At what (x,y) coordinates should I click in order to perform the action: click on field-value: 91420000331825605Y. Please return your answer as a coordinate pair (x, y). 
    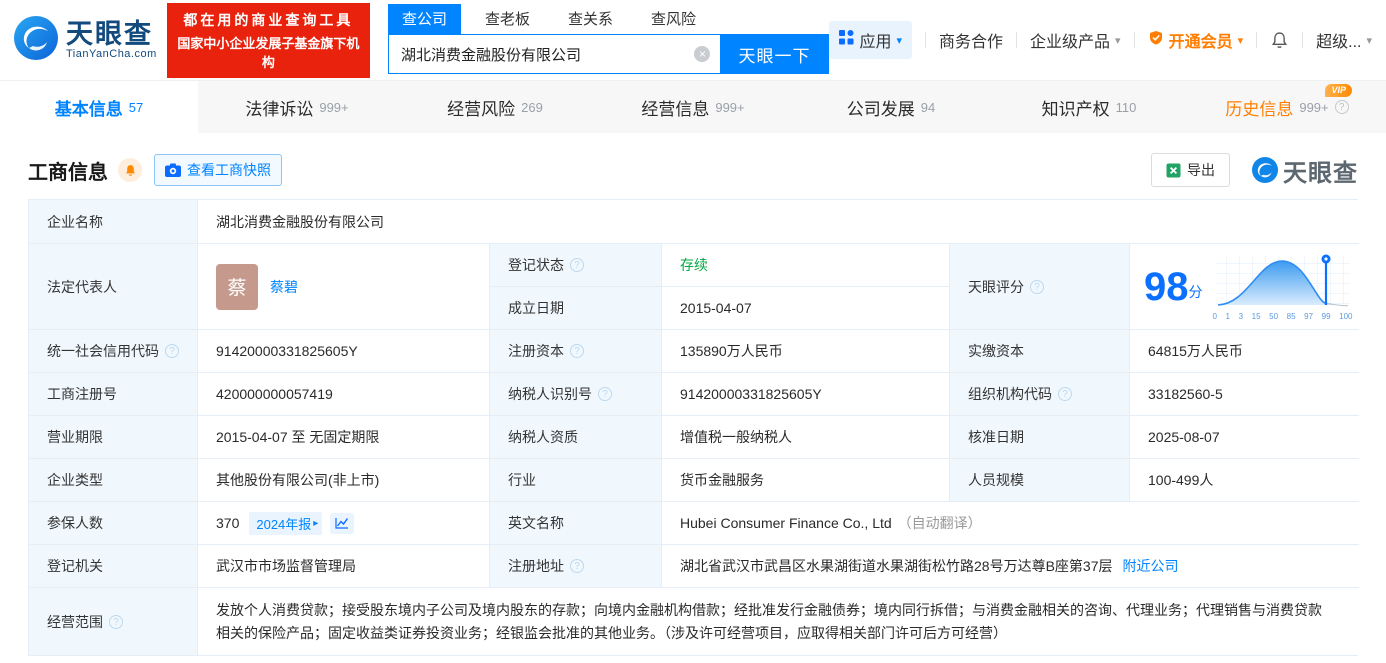
    Looking at the image, I should click on (751, 394).